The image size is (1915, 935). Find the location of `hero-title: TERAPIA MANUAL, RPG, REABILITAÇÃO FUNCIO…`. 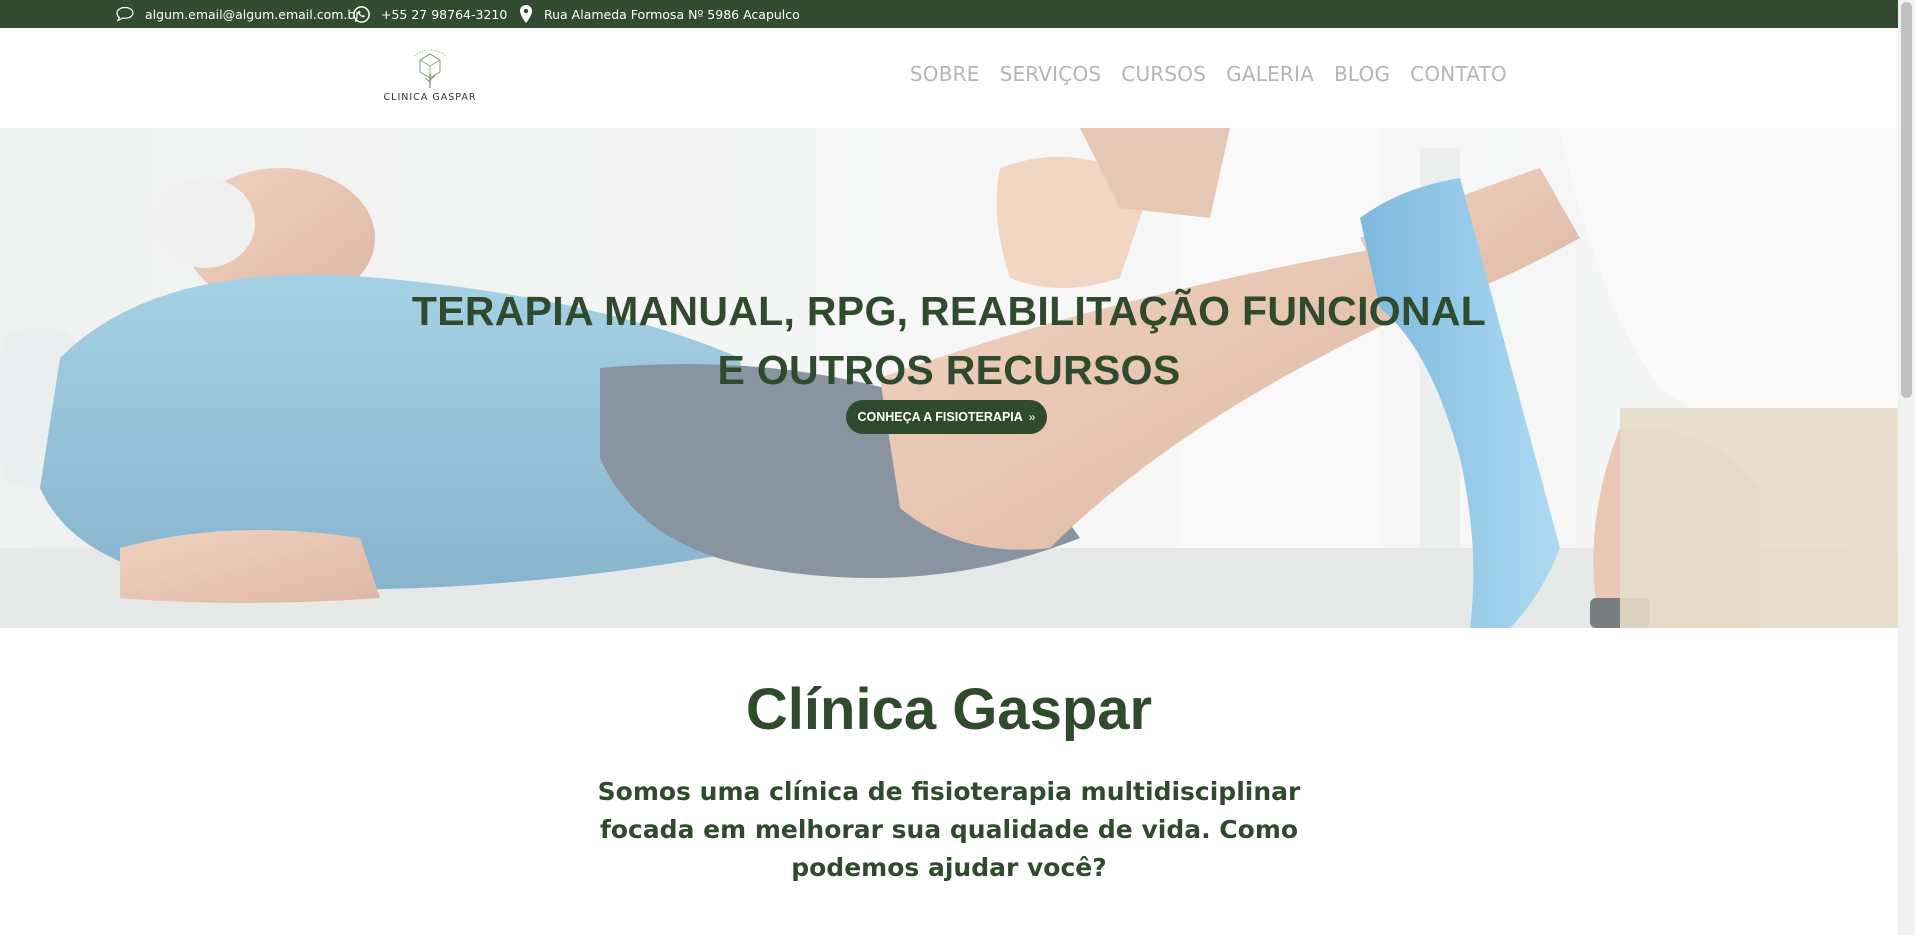

hero-title: TERAPIA MANUAL, RPG, REABILITAÇÃO FUNCIO… is located at coordinates (949, 341).